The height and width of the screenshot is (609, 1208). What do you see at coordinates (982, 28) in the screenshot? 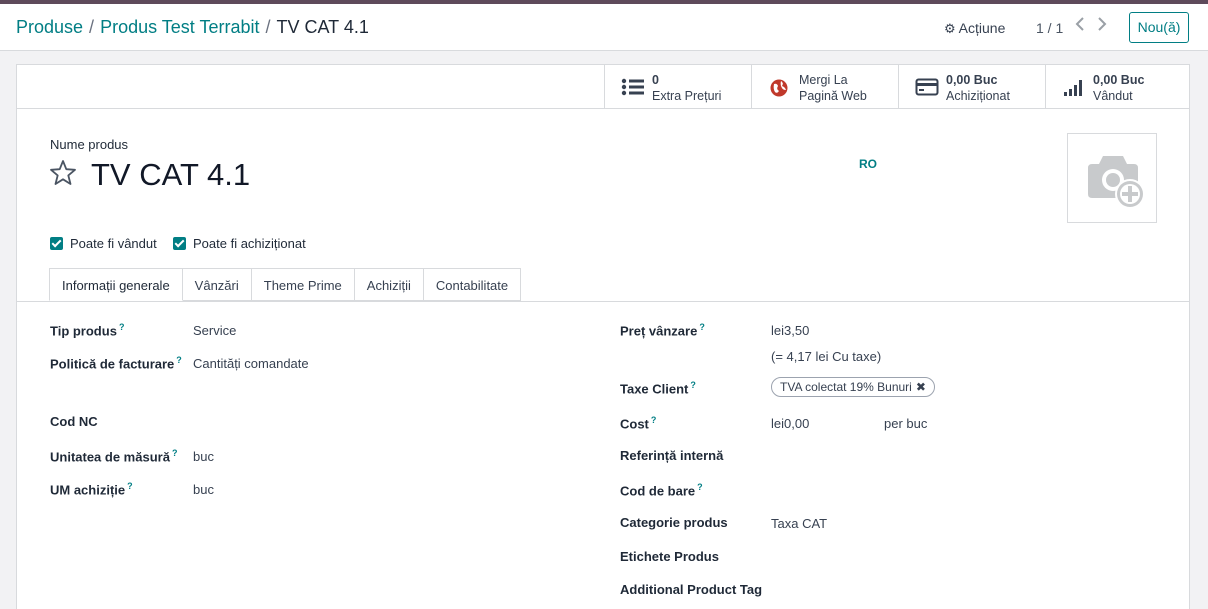
I see `action-label: Acțiune` at bounding box center [982, 28].